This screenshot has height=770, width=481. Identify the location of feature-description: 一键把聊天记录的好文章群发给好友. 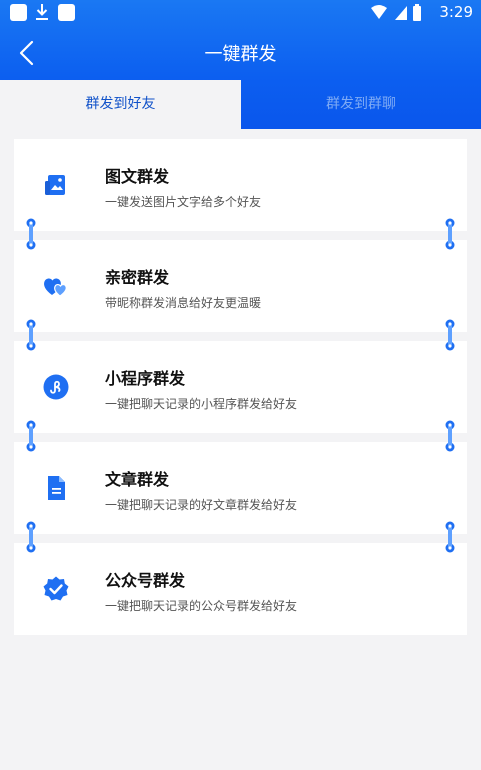
(201, 505).